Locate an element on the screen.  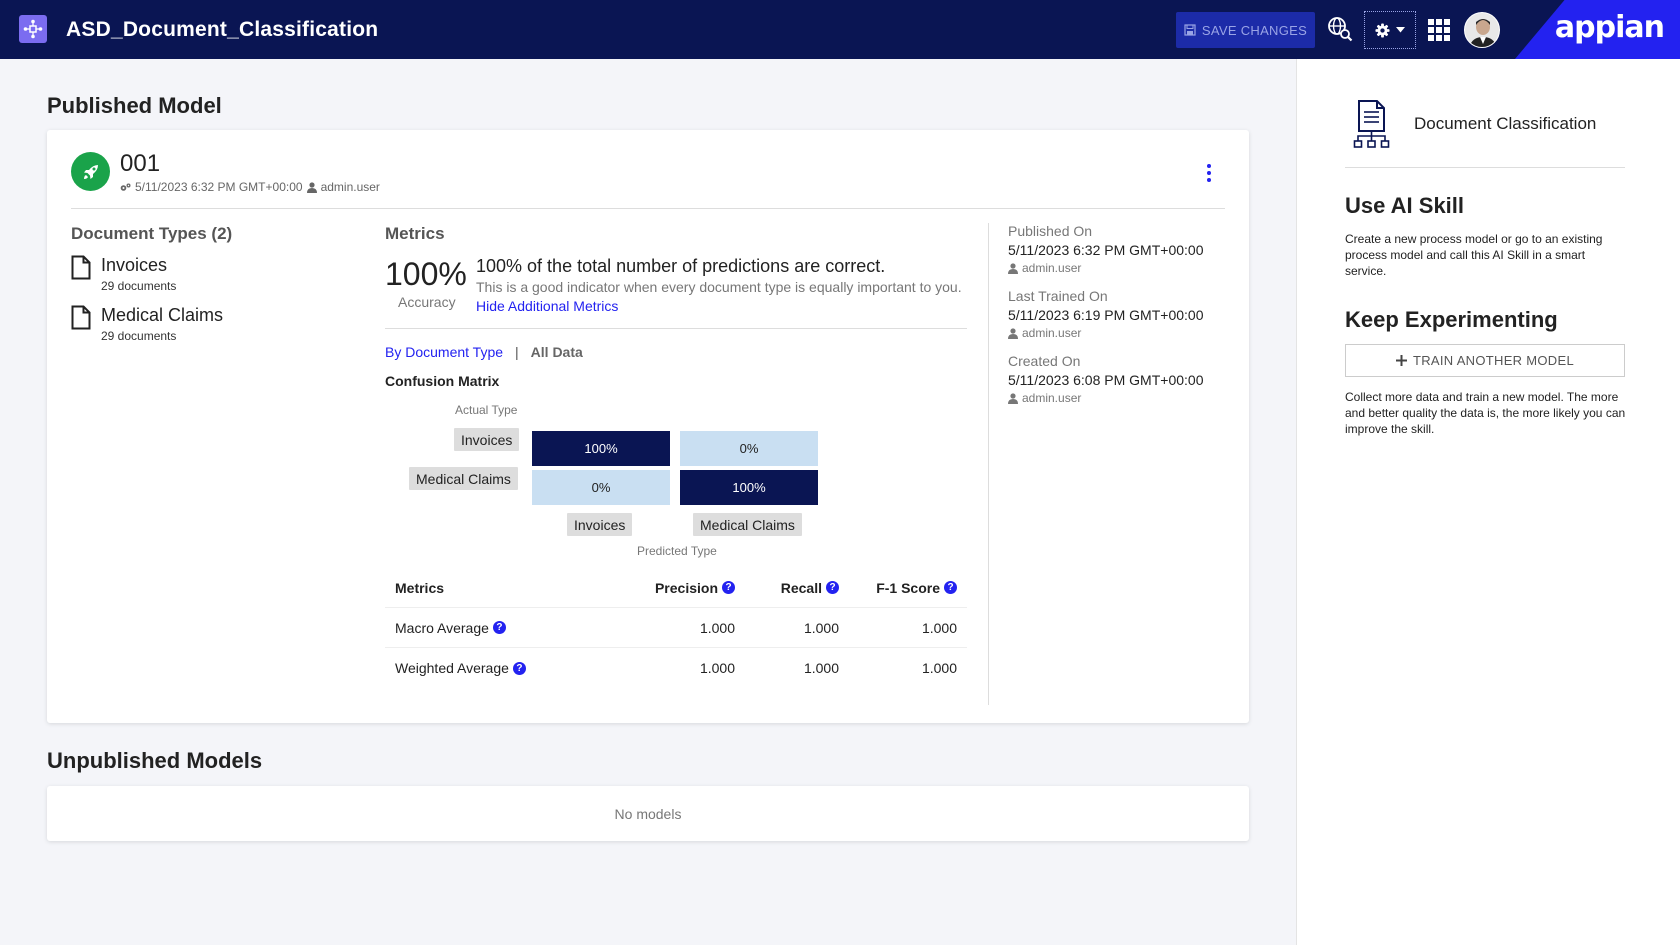
user-avatar is located at coordinates (1482, 30).